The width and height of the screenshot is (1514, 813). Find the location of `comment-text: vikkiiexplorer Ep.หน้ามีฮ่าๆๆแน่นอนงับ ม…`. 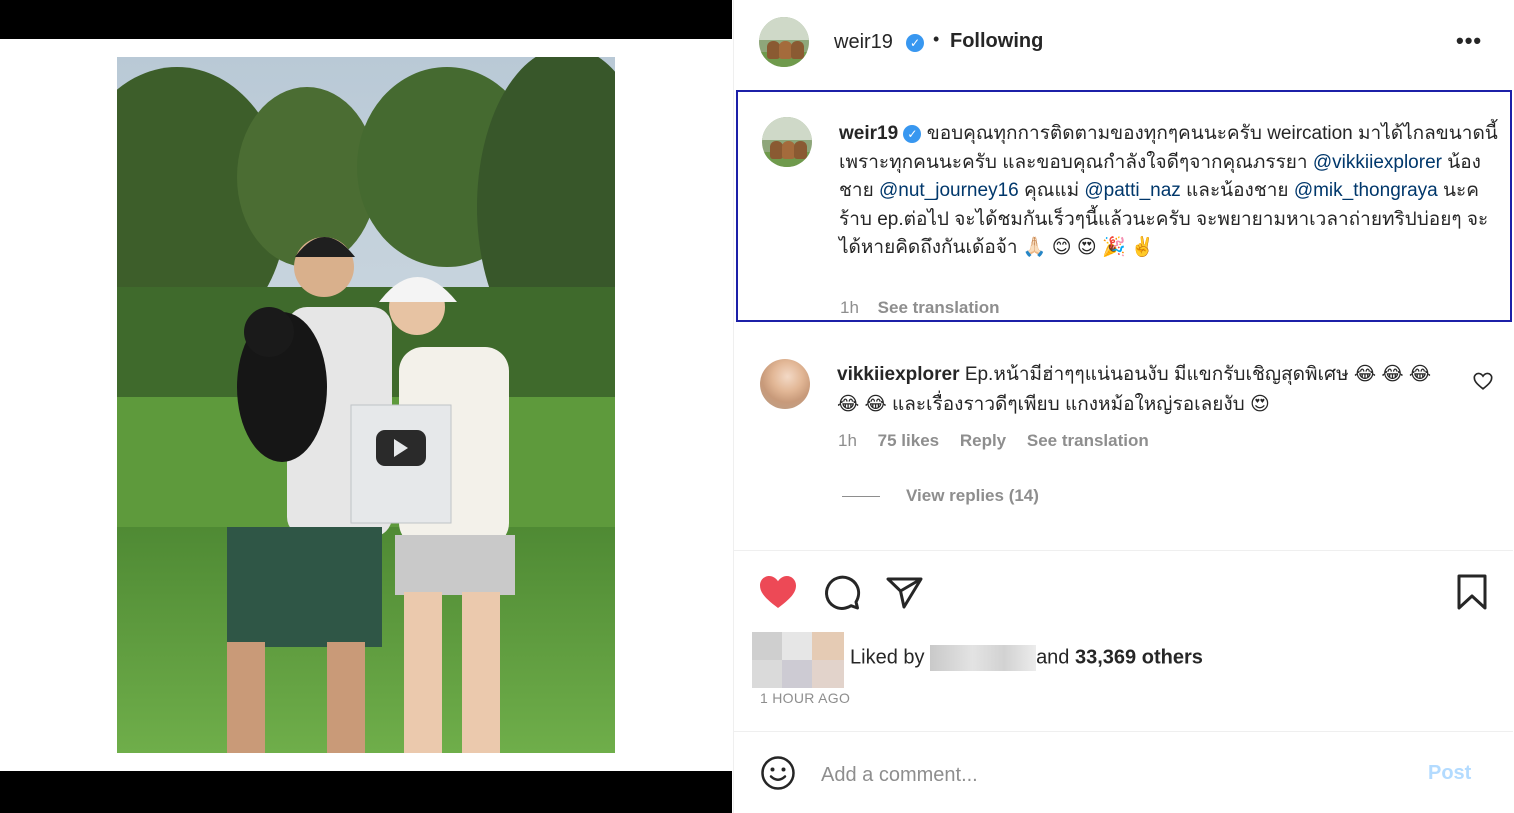

comment-text: vikkiiexplorer Ep.หน้ามีฮ่าๆๆแน่นอนงับ ม… is located at coordinates (1142, 389).